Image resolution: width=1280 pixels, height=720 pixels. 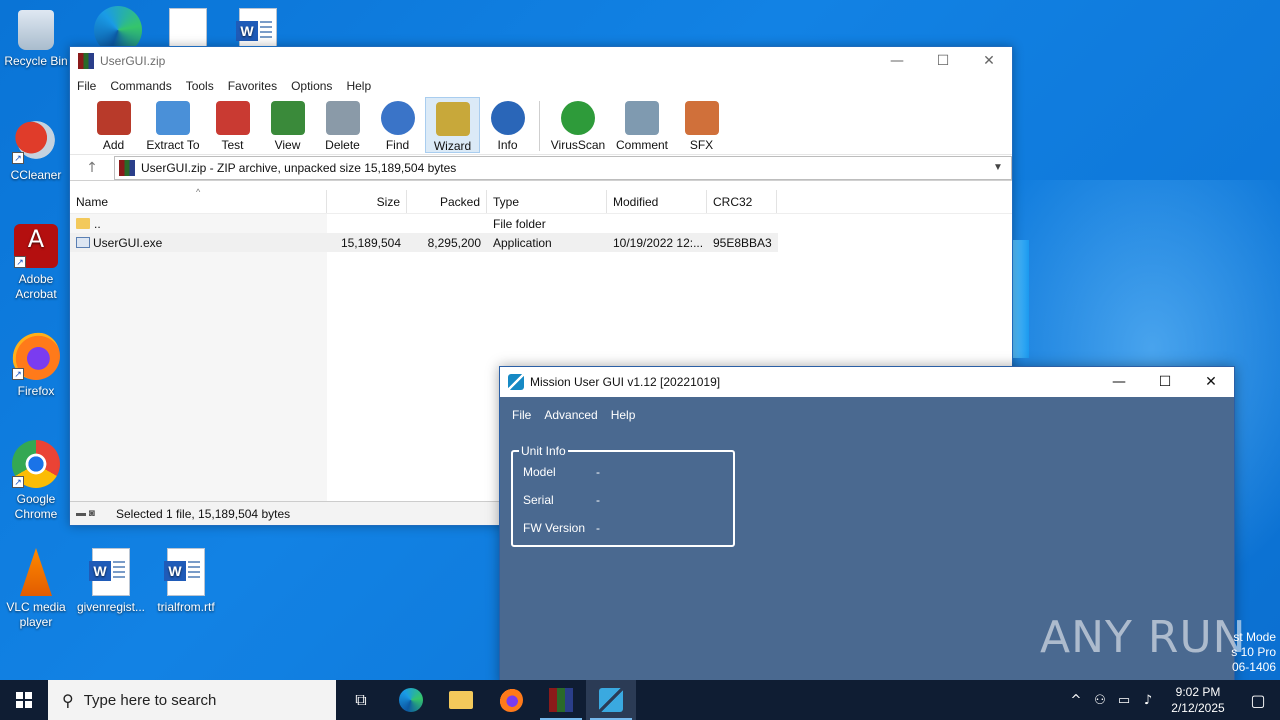 What do you see at coordinates (701, 145) in the screenshot?
I see `toolbar-label: SFX` at bounding box center [701, 145].